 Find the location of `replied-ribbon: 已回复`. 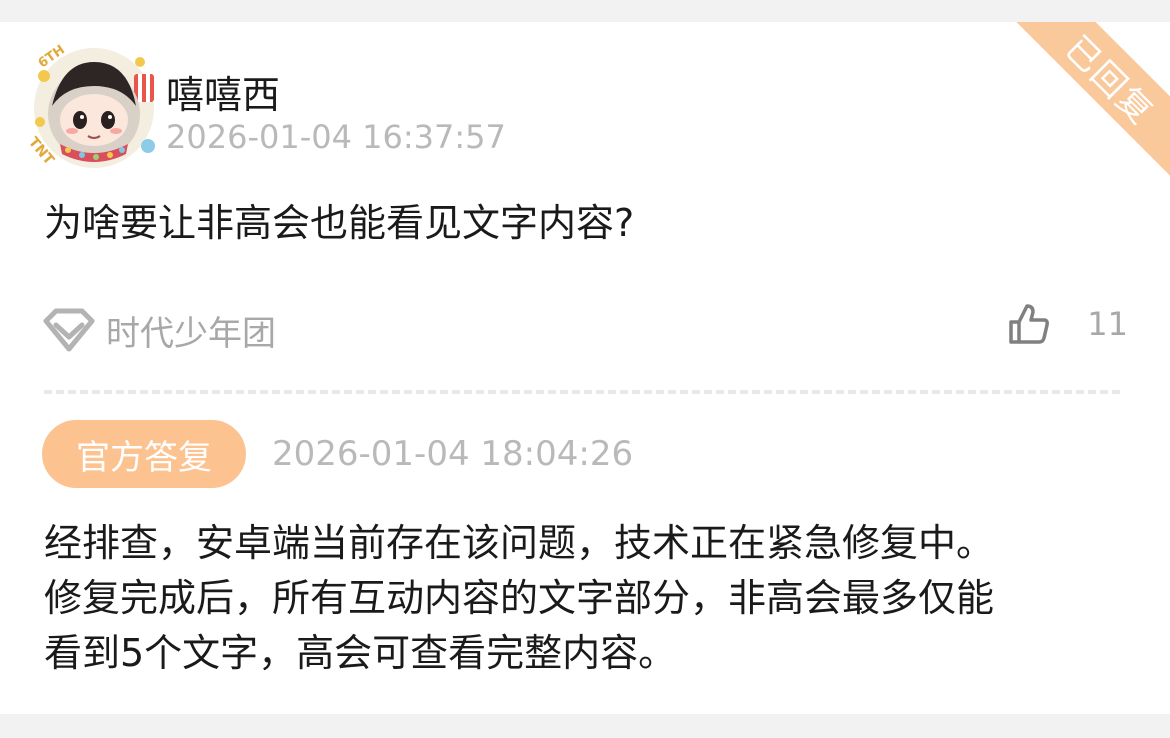

replied-ribbon: 已回复 is located at coordinates (1088, 102).